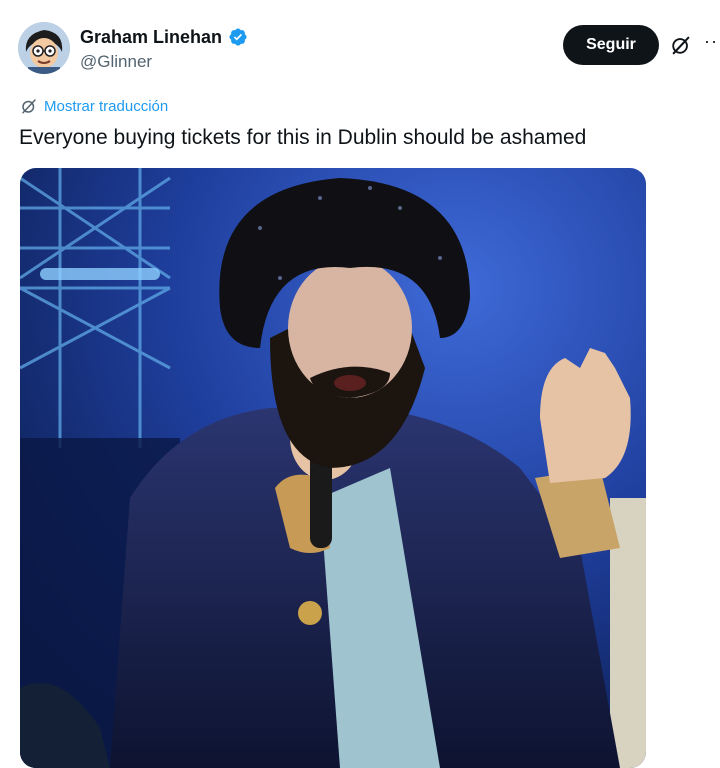  What do you see at coordinates (238, 37) in the screenshot?
I see `verified-badge-icon` at bounding box center [238, 37].